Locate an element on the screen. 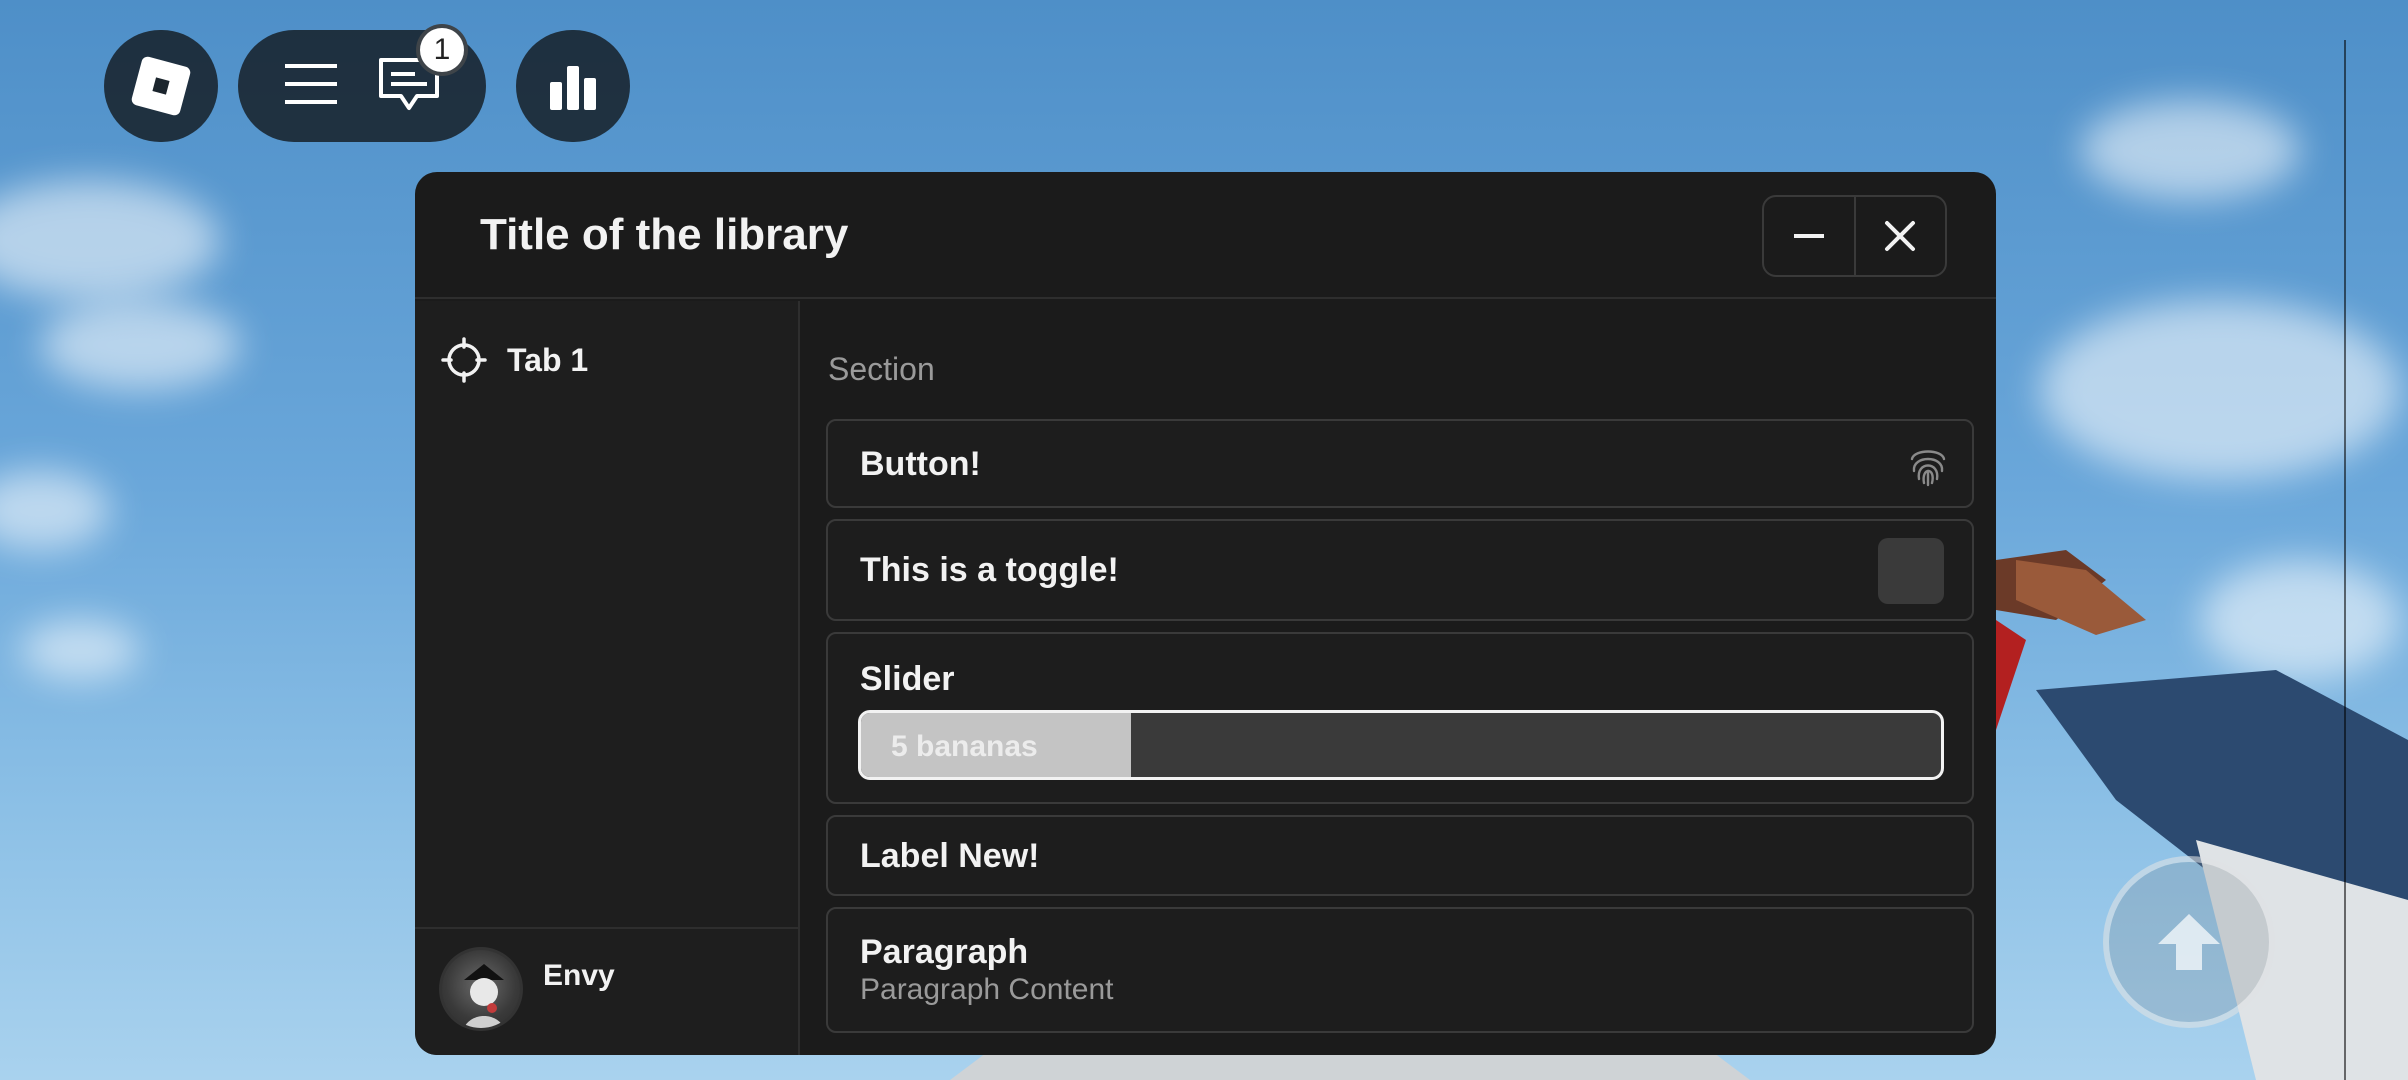  paragraph-title: Paragraph is located at coordinates (944, 952).